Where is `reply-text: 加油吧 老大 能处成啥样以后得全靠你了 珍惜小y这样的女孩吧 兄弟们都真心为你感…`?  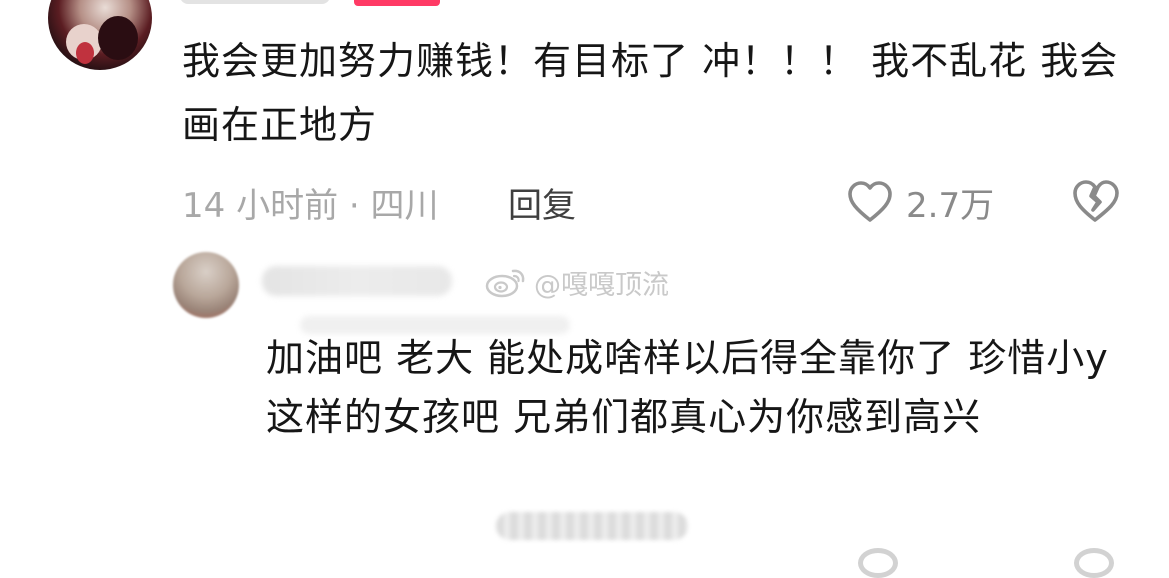
reply-text: 加油吧 老大 能处成啥样以后得全靠你了 珍惜小y这样的女孩吧 兄弟们都真心为你感… is located at coordinates (687, 387).